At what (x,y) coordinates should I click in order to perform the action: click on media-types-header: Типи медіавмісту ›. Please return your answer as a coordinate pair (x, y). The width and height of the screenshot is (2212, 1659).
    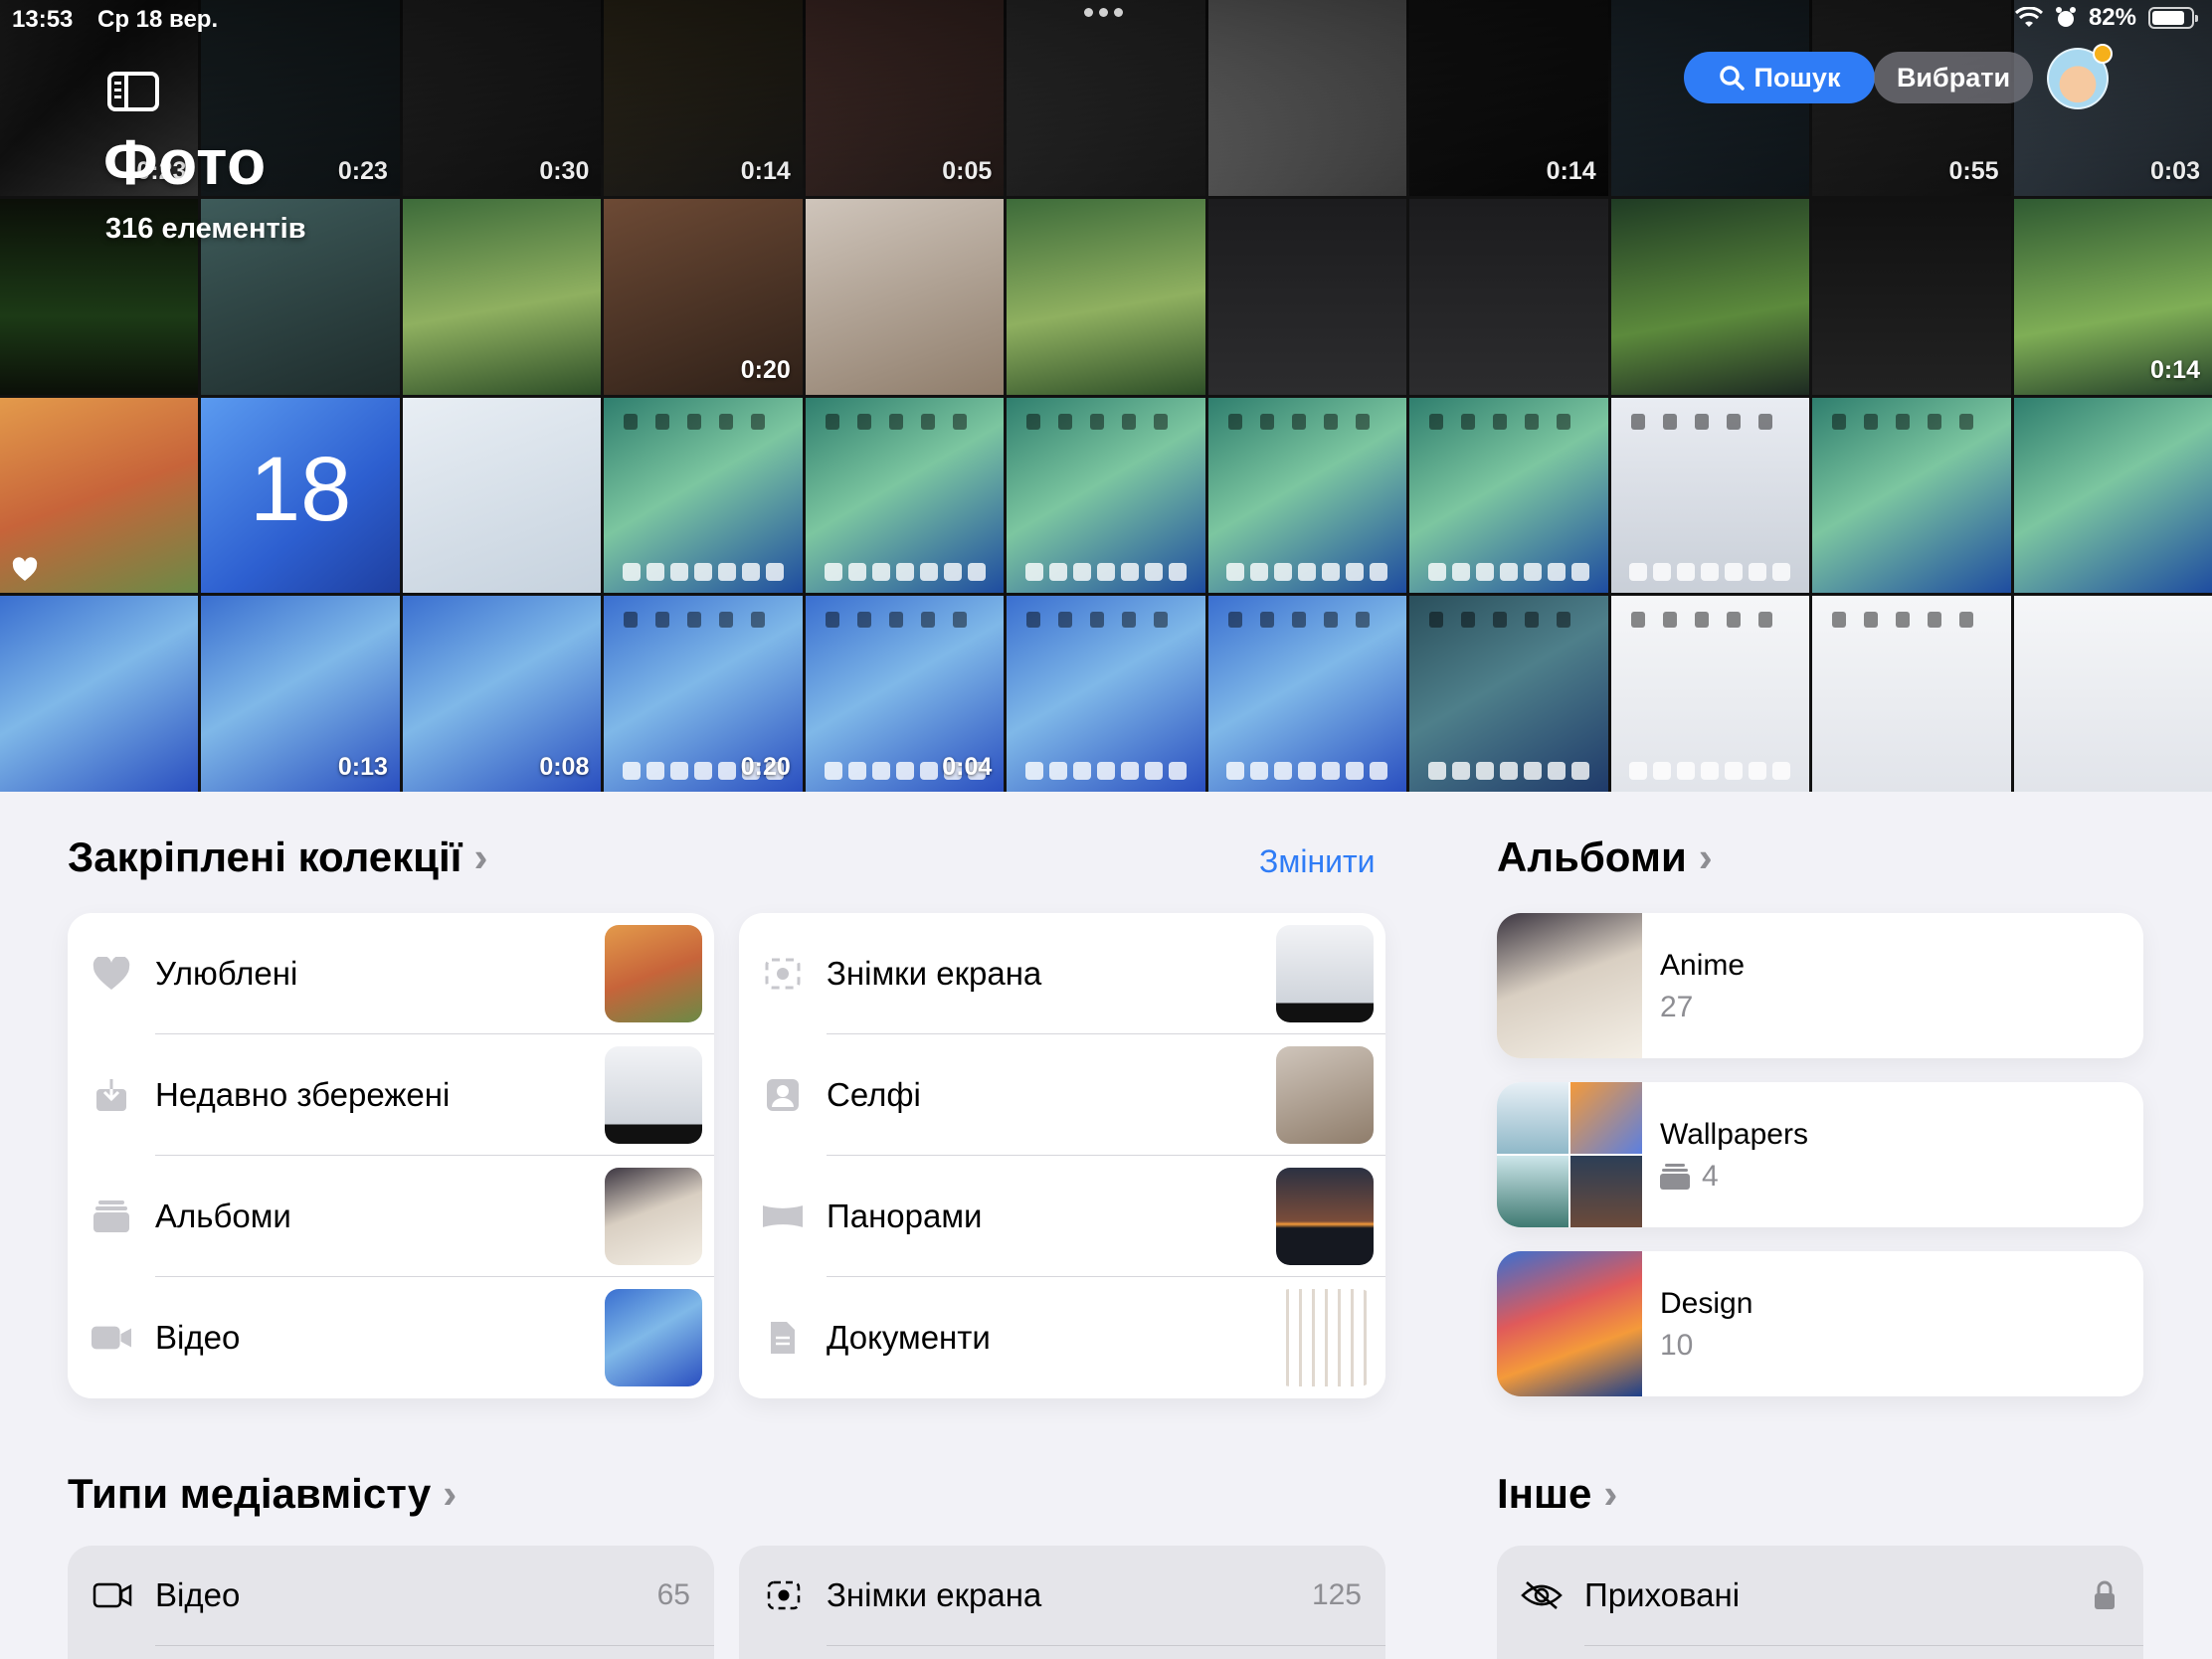
    Looking at the image, I should click on (262, 1494).